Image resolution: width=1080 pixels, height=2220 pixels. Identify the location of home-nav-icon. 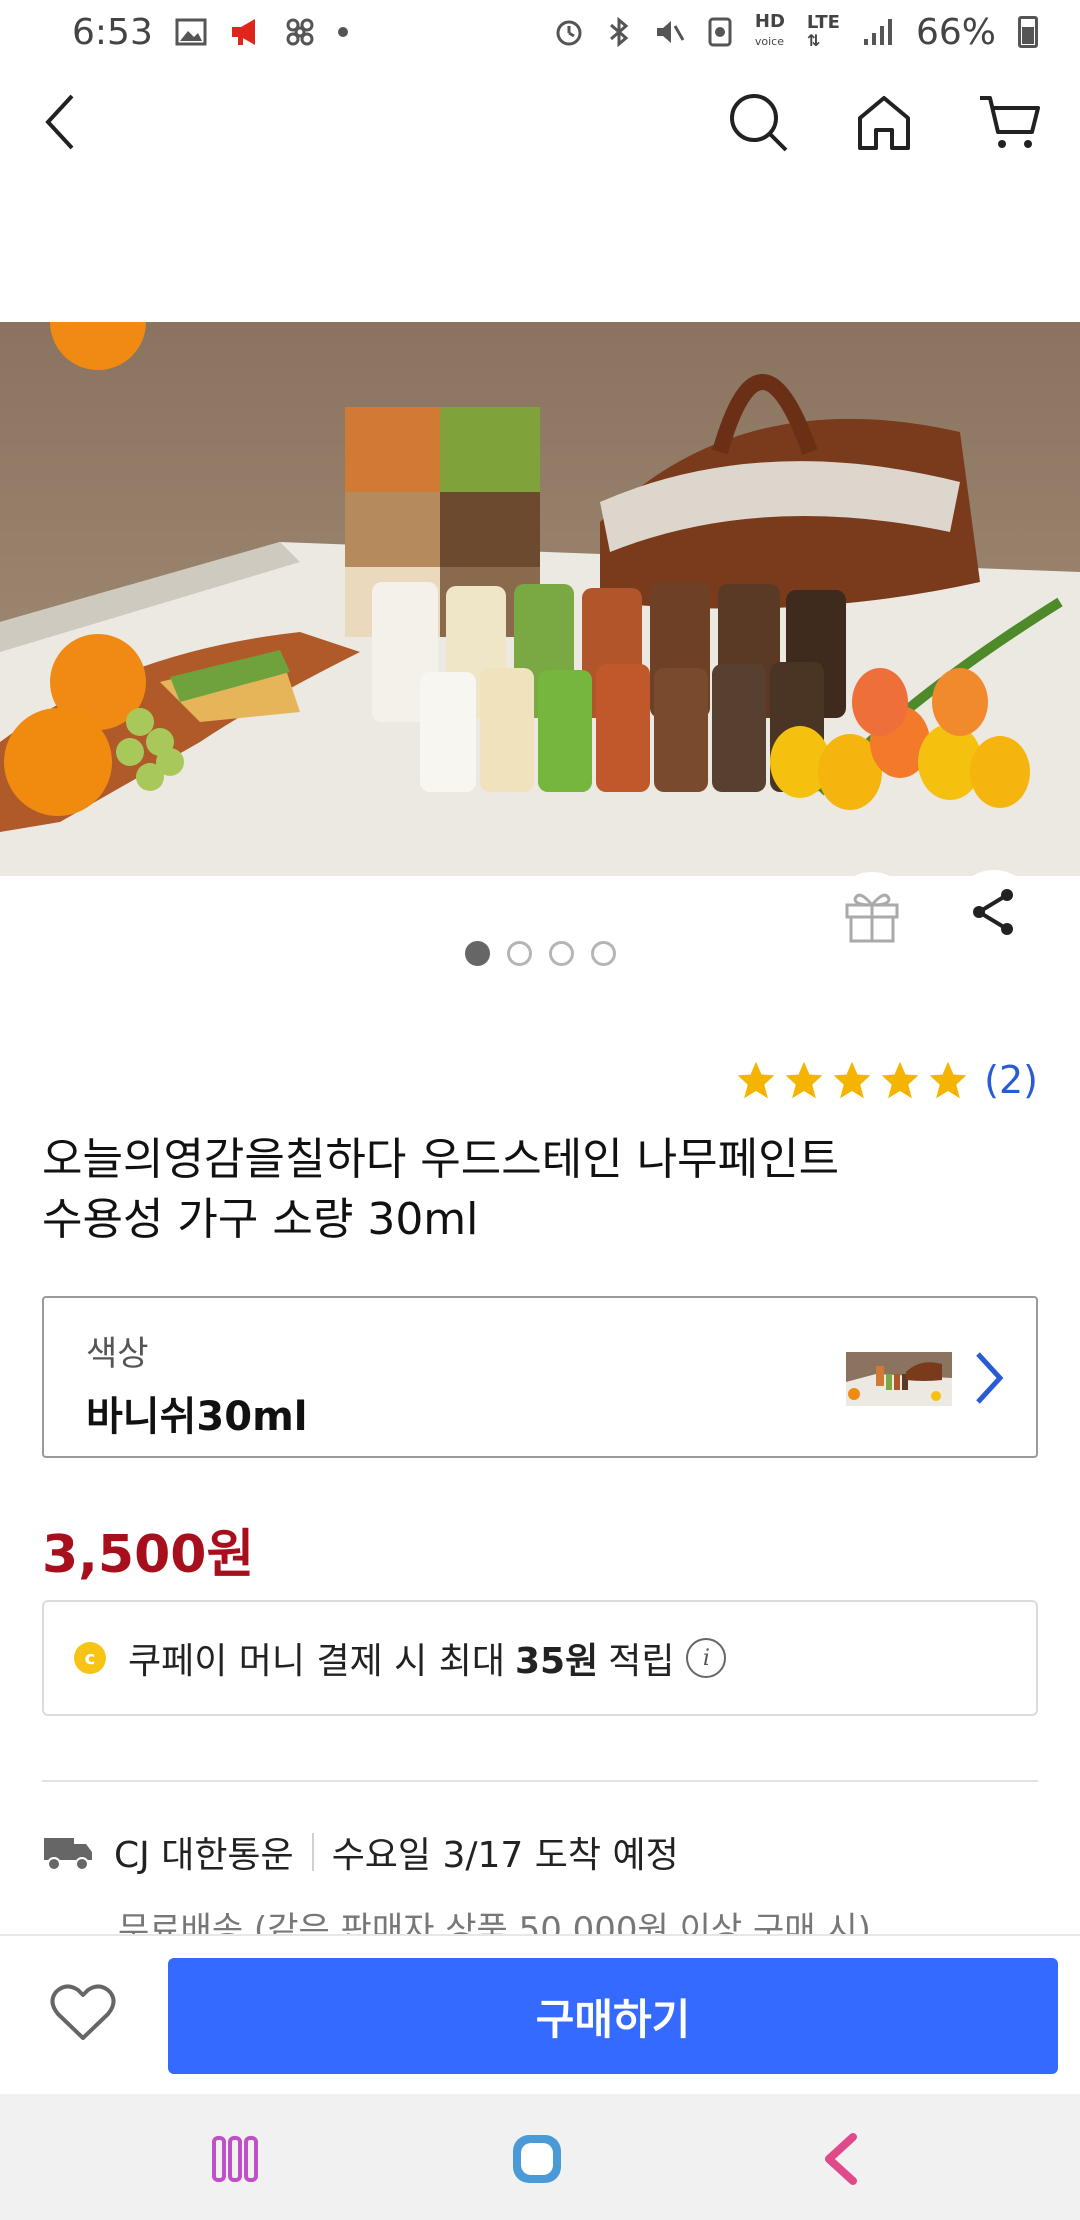
(537, 2159).